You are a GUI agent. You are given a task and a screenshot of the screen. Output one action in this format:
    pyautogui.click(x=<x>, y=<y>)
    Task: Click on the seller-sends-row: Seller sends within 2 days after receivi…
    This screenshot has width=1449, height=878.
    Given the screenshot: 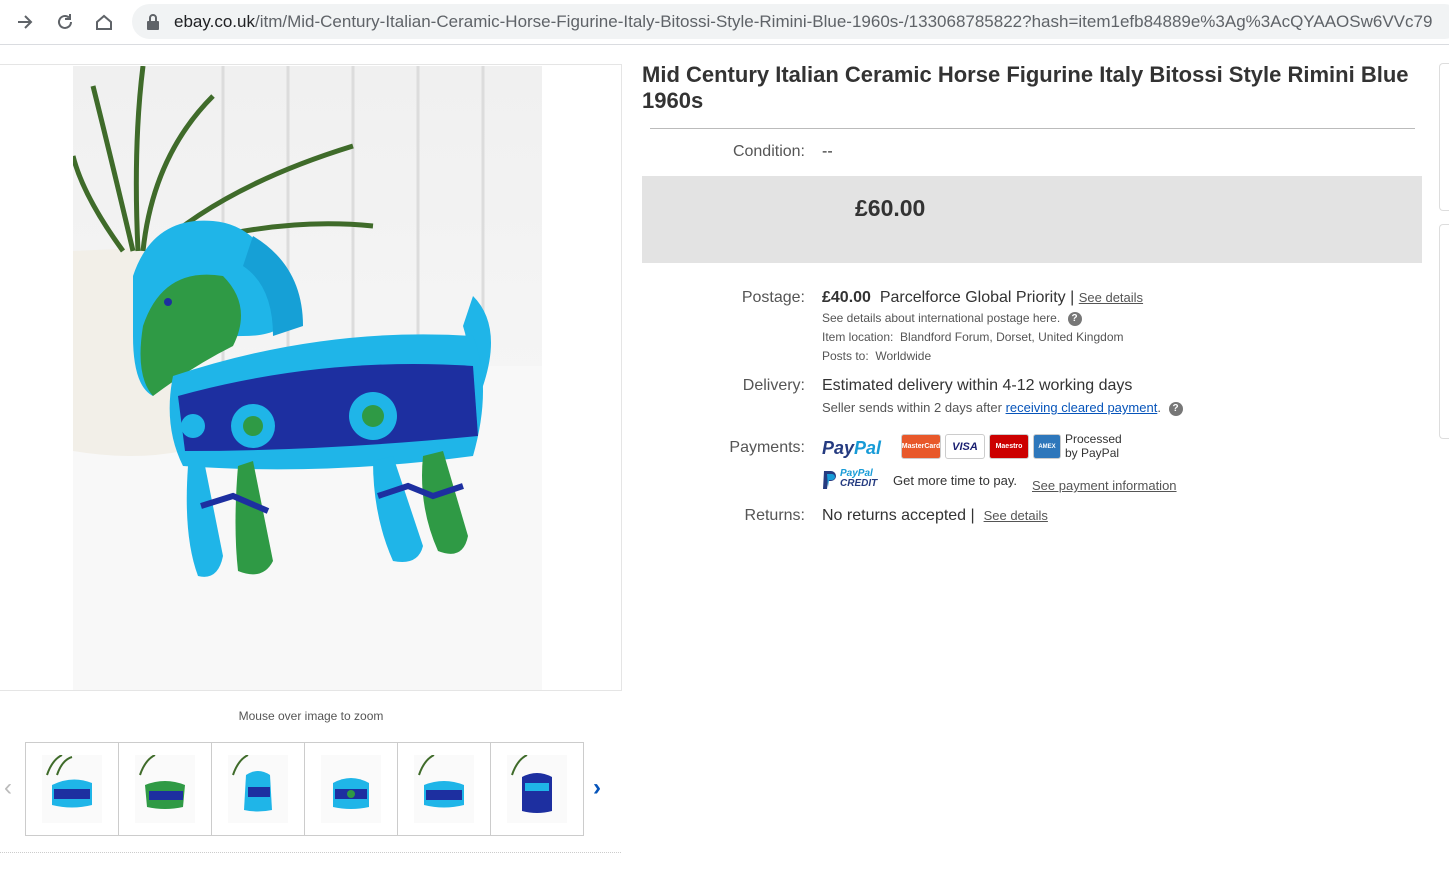 What is the action you would take?
    pyautogui.click(x=1002, y=408)
    